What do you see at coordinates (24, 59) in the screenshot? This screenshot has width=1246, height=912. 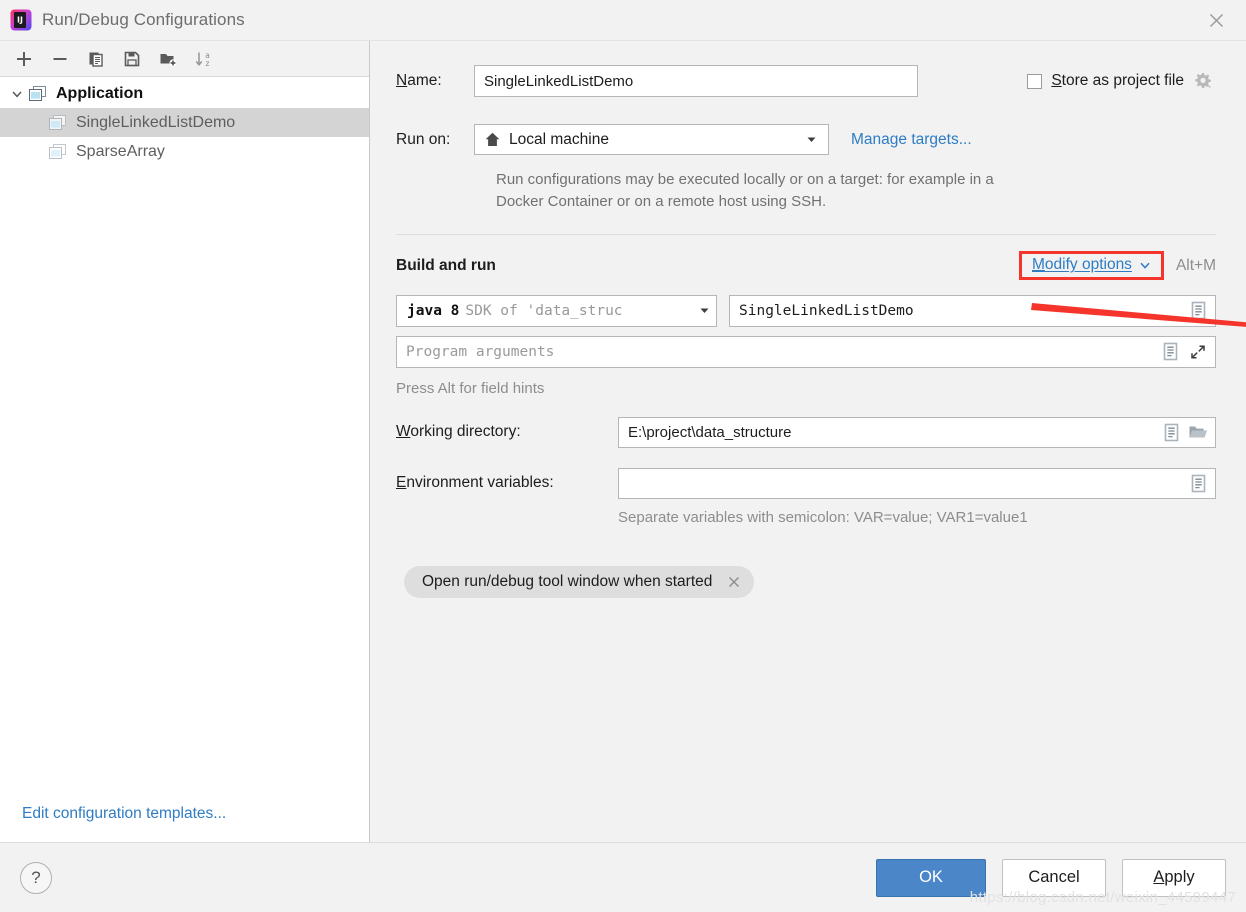 I see `add-configuration-button` at bounding box center [24, 59].